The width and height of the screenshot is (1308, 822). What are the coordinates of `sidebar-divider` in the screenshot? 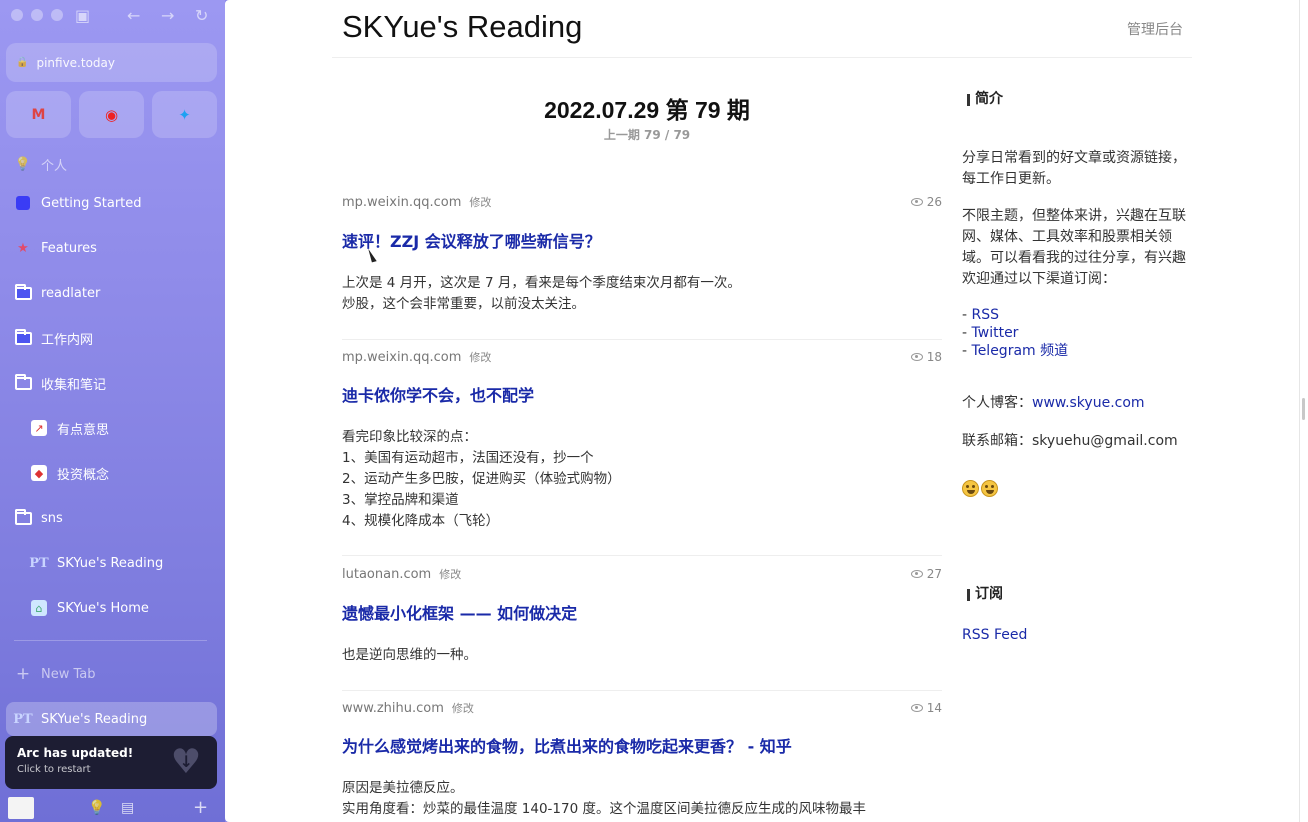 It's located at (110, 640).